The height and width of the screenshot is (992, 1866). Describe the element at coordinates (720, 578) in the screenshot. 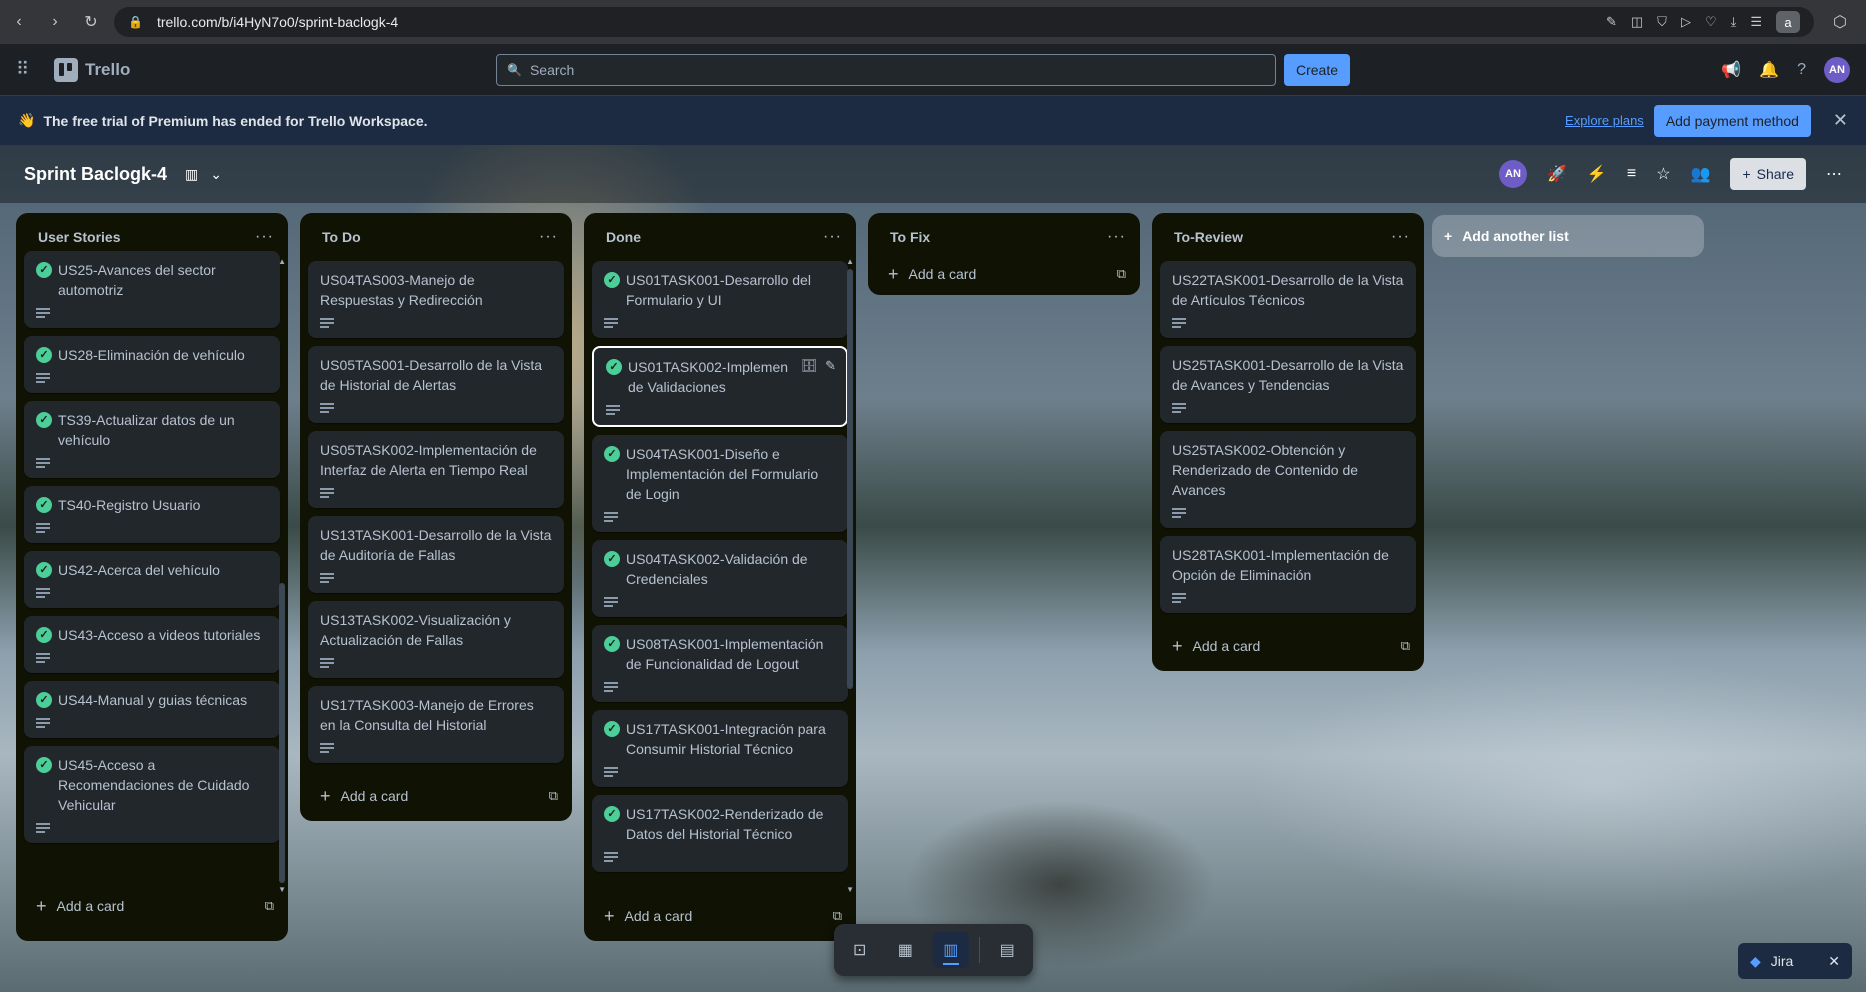

I see `card: ✓ US04TASK002-Validación de Credenciales` at that location.